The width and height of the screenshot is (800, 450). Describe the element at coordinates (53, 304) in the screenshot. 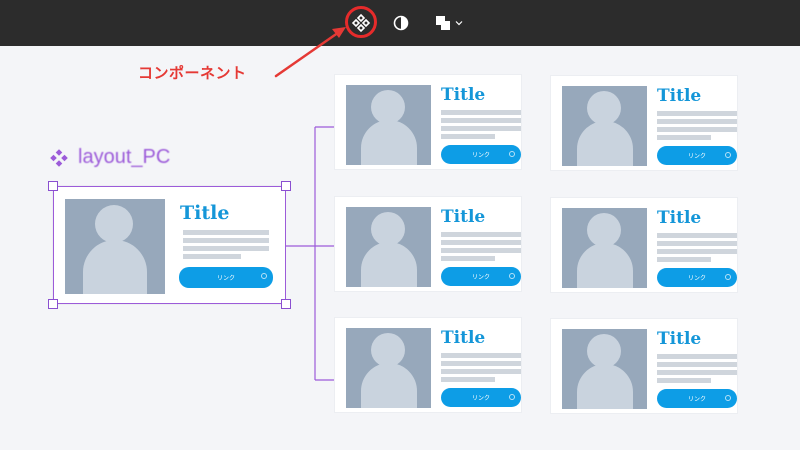

I see `resize-handle-bottom-left` at that location.